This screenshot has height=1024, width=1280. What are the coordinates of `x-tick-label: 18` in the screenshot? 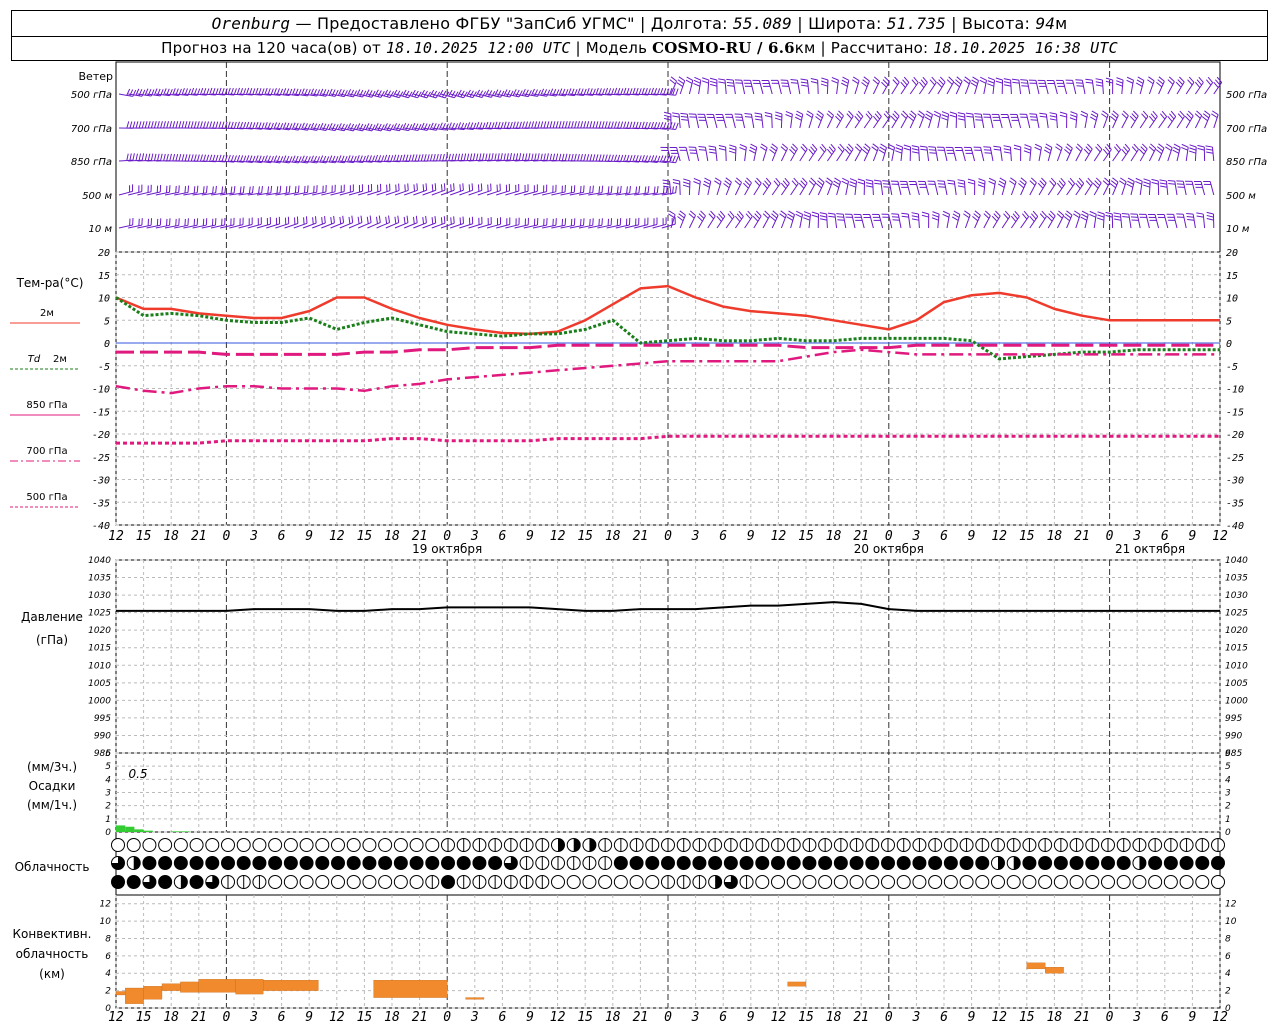 It's located at (613, 1017).